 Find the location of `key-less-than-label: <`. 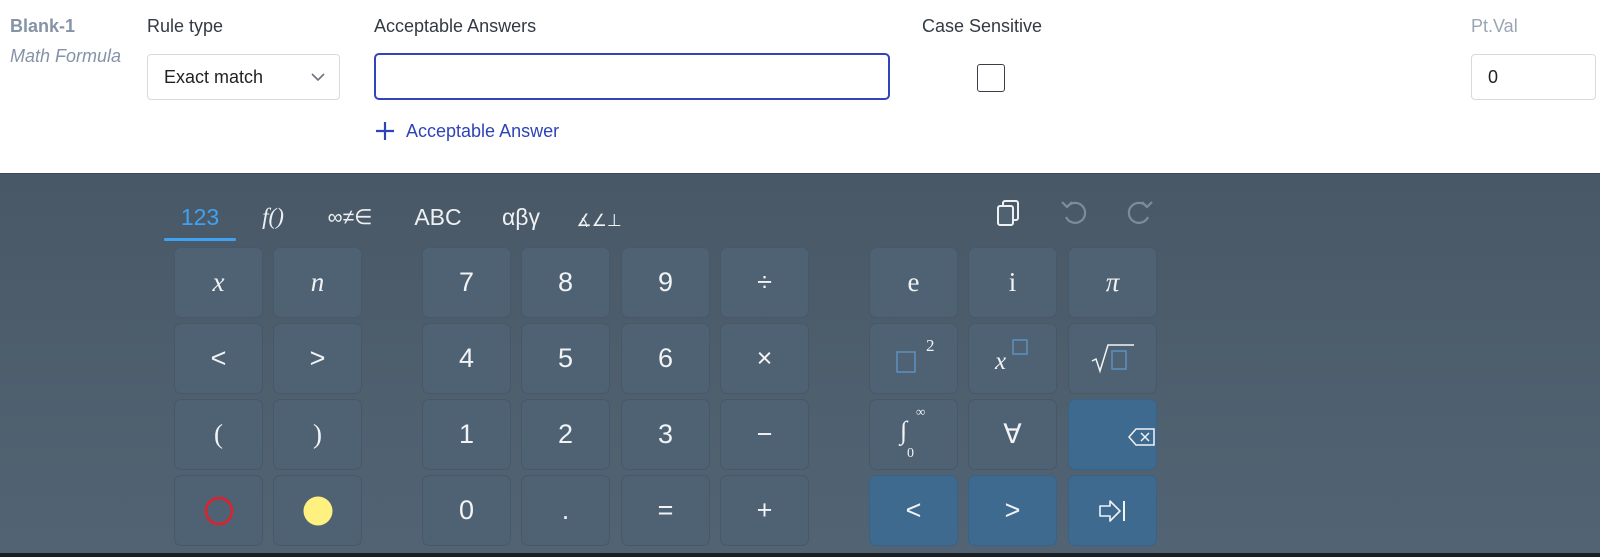

key-less-than-label: < is located at coordinates (218, 358).